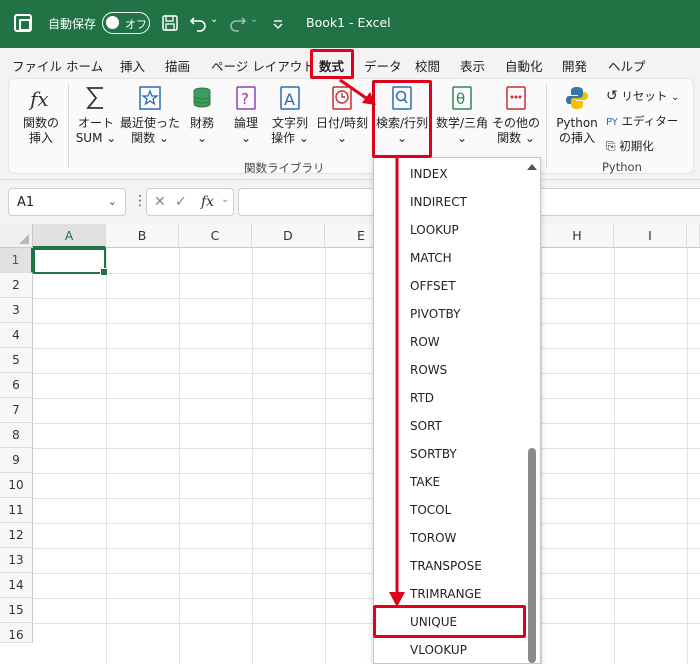 The height and width of the screenshot is (664, 700). What do you see at coordinates (38, 99) in the screenshot?
I see `svg-text: fx` at bounding box center [38, 99].